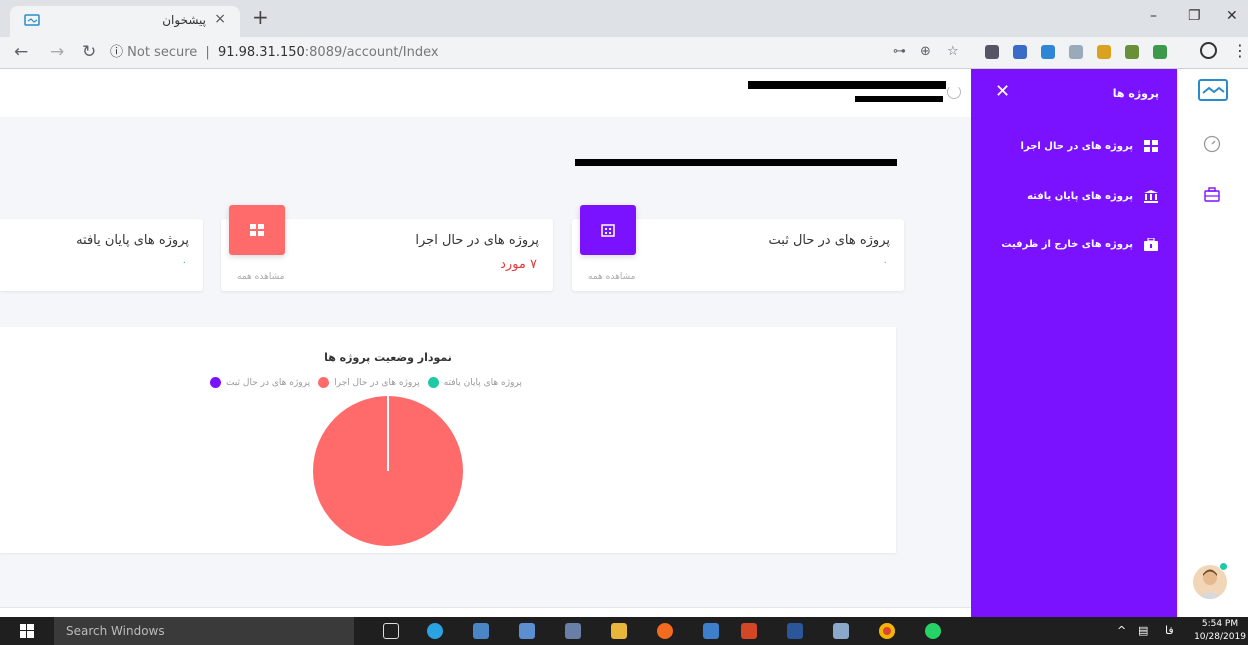  What do you see at coordinates (1212, 195) in the screenshot?
I see `briefcase-icon` at bounding box center [1212, 195].